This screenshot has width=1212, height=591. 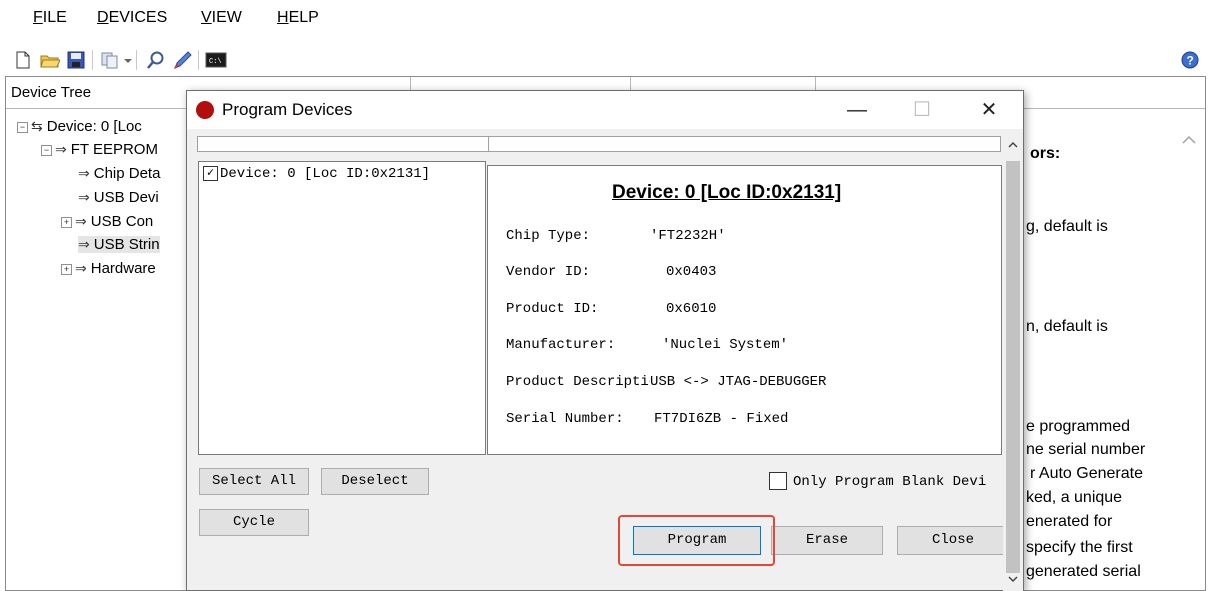 I want to click on menu-devices: DEVICES, so click(x=132, y=18).